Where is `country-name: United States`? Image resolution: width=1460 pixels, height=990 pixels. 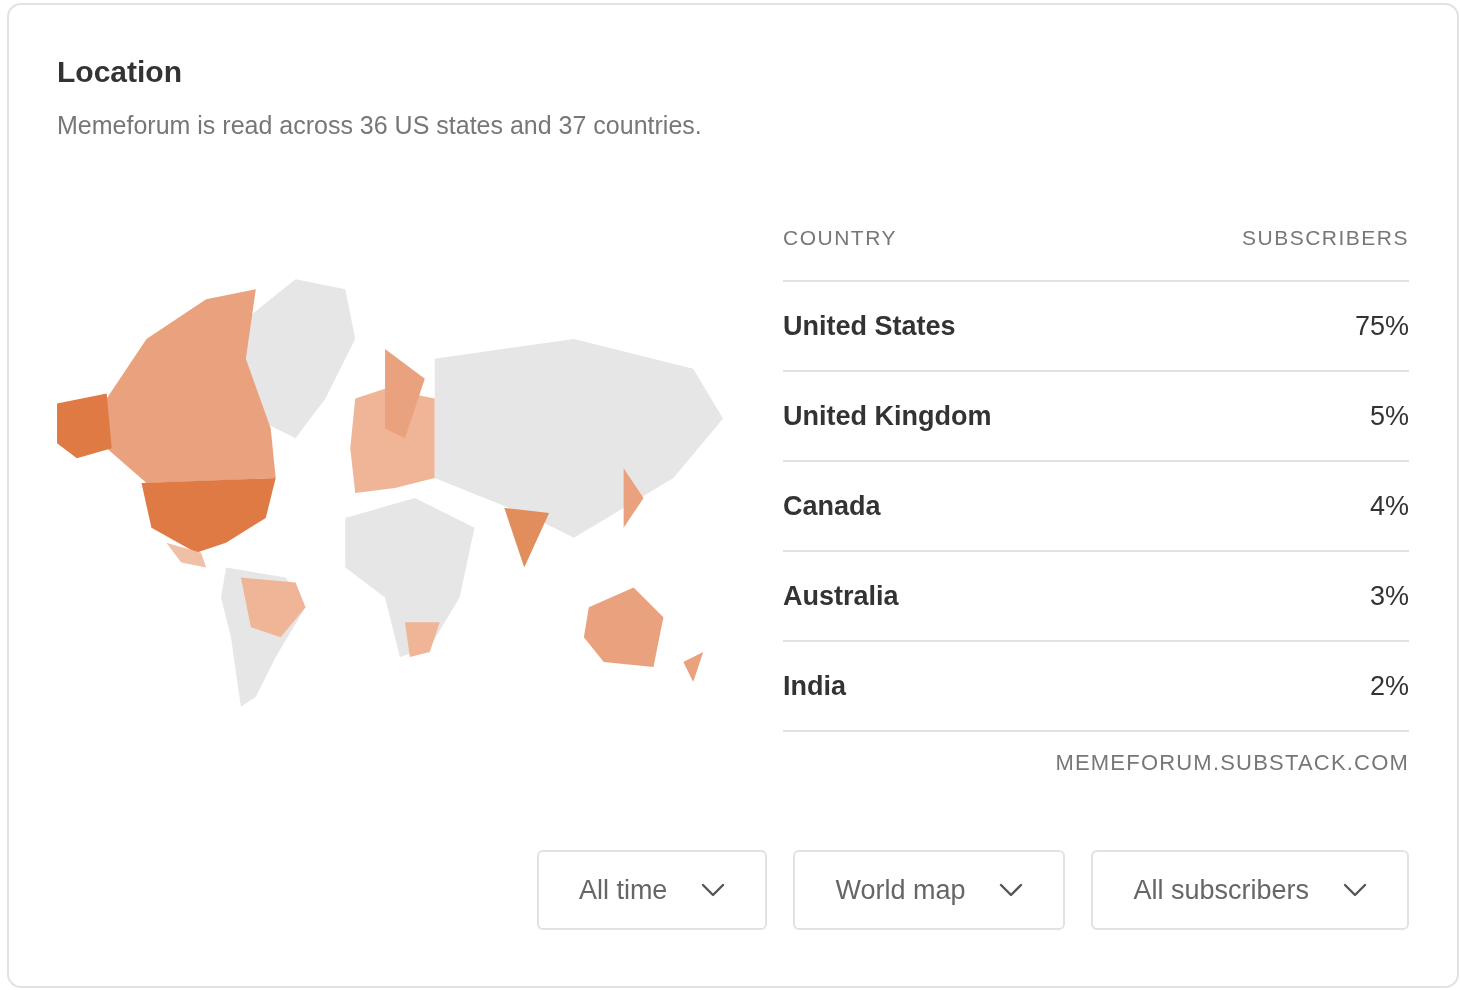
country-name: United States is located at coordinates (869, 326).